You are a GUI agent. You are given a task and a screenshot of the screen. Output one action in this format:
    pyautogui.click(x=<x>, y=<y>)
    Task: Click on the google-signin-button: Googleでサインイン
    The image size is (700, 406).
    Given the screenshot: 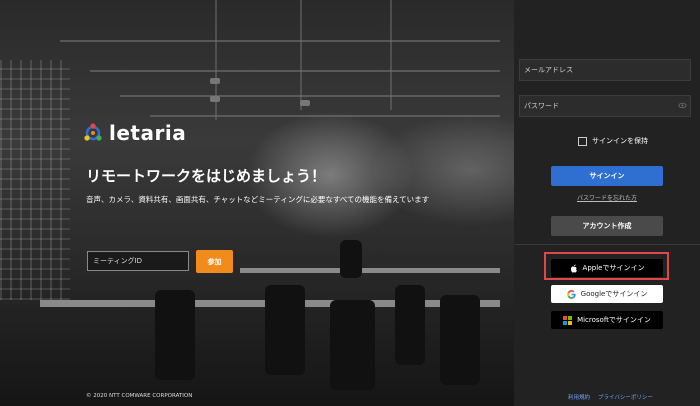 What is the action you would take?
    pyautogui.click(x=607, y=294)
    